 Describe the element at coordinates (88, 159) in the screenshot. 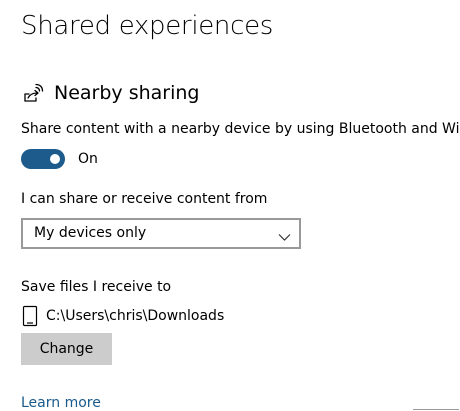

I see `toggle-state-label: On` at that location.